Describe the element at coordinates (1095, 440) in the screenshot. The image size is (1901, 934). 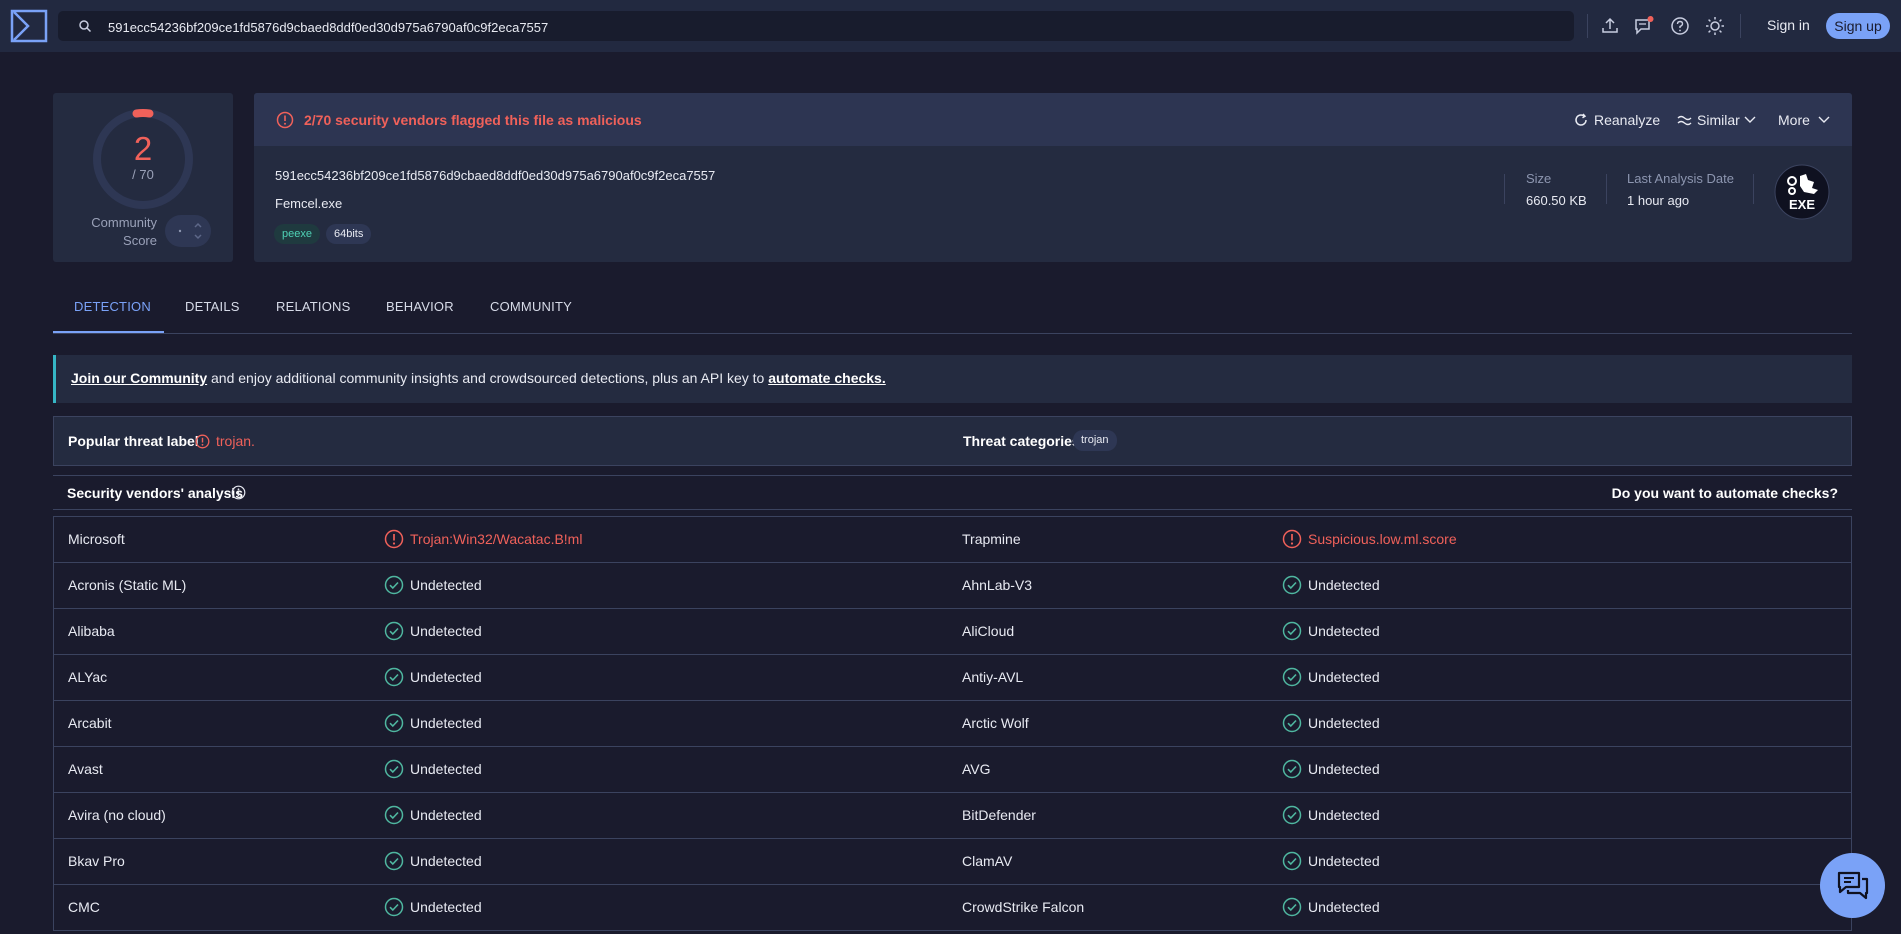
I see `threat-category-pill: trojan` at that location.